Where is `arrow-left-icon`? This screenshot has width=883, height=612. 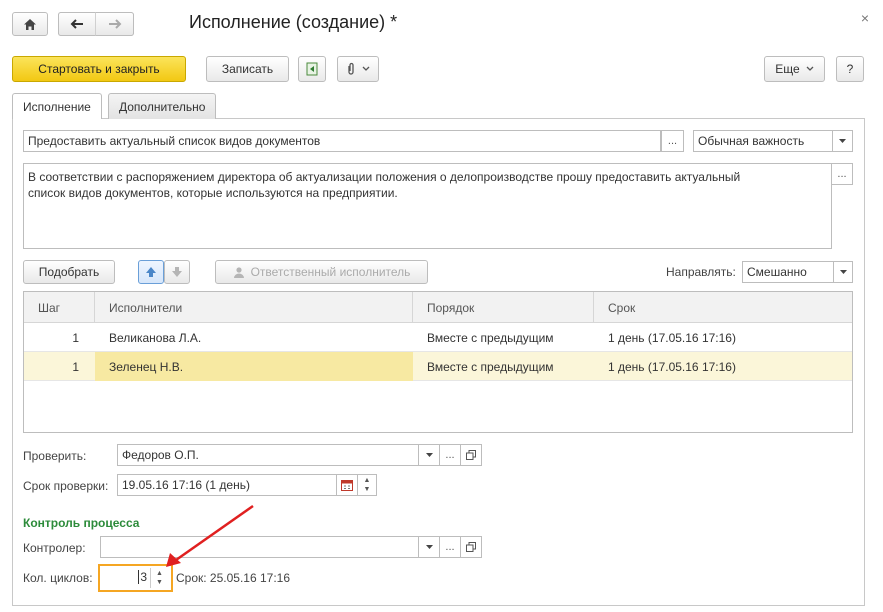 arrow-left-icon is located at coordinates (76, 24).